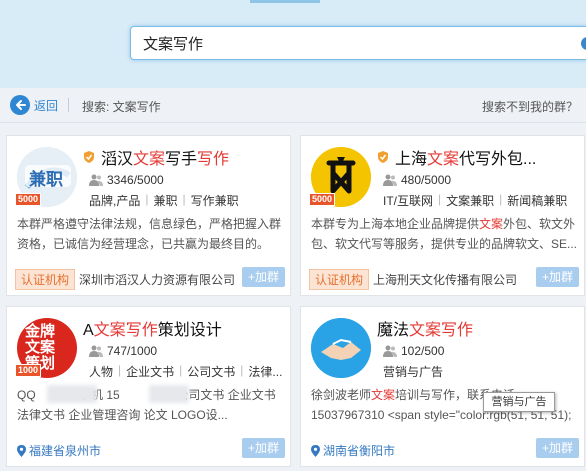  I want to click on tag: IT/互联网, so click(408, 201).